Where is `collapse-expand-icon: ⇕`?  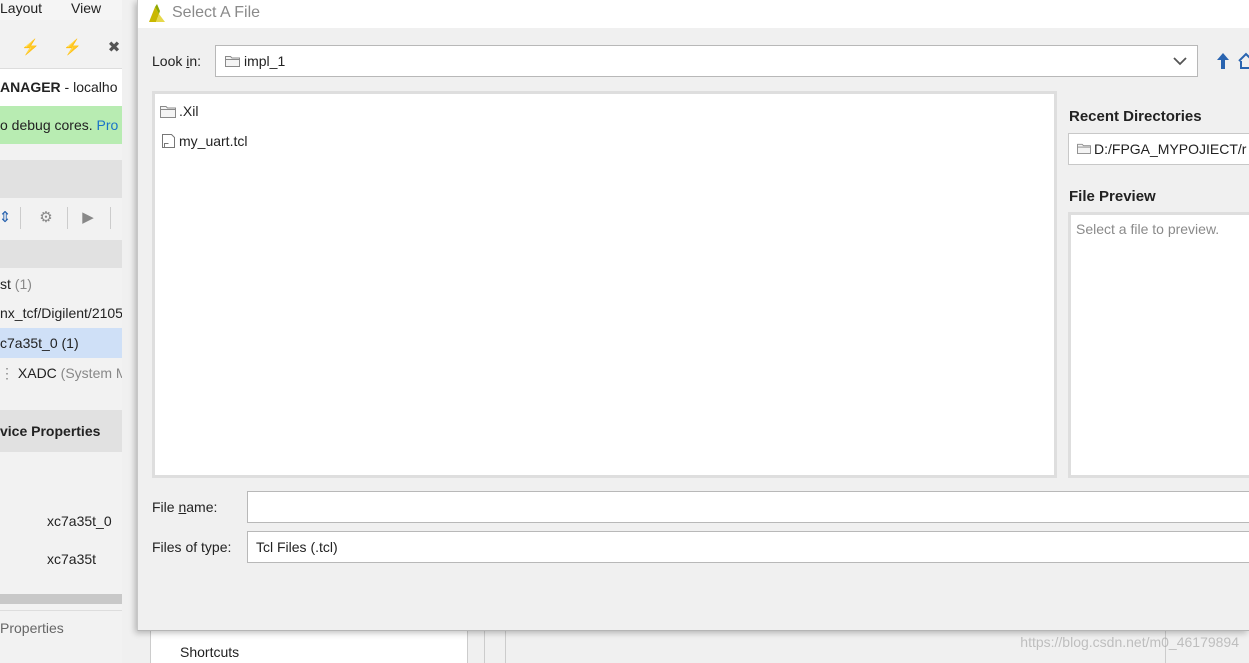 collapse-expand-icon: ⇕ is located at coordinates (7, 218).